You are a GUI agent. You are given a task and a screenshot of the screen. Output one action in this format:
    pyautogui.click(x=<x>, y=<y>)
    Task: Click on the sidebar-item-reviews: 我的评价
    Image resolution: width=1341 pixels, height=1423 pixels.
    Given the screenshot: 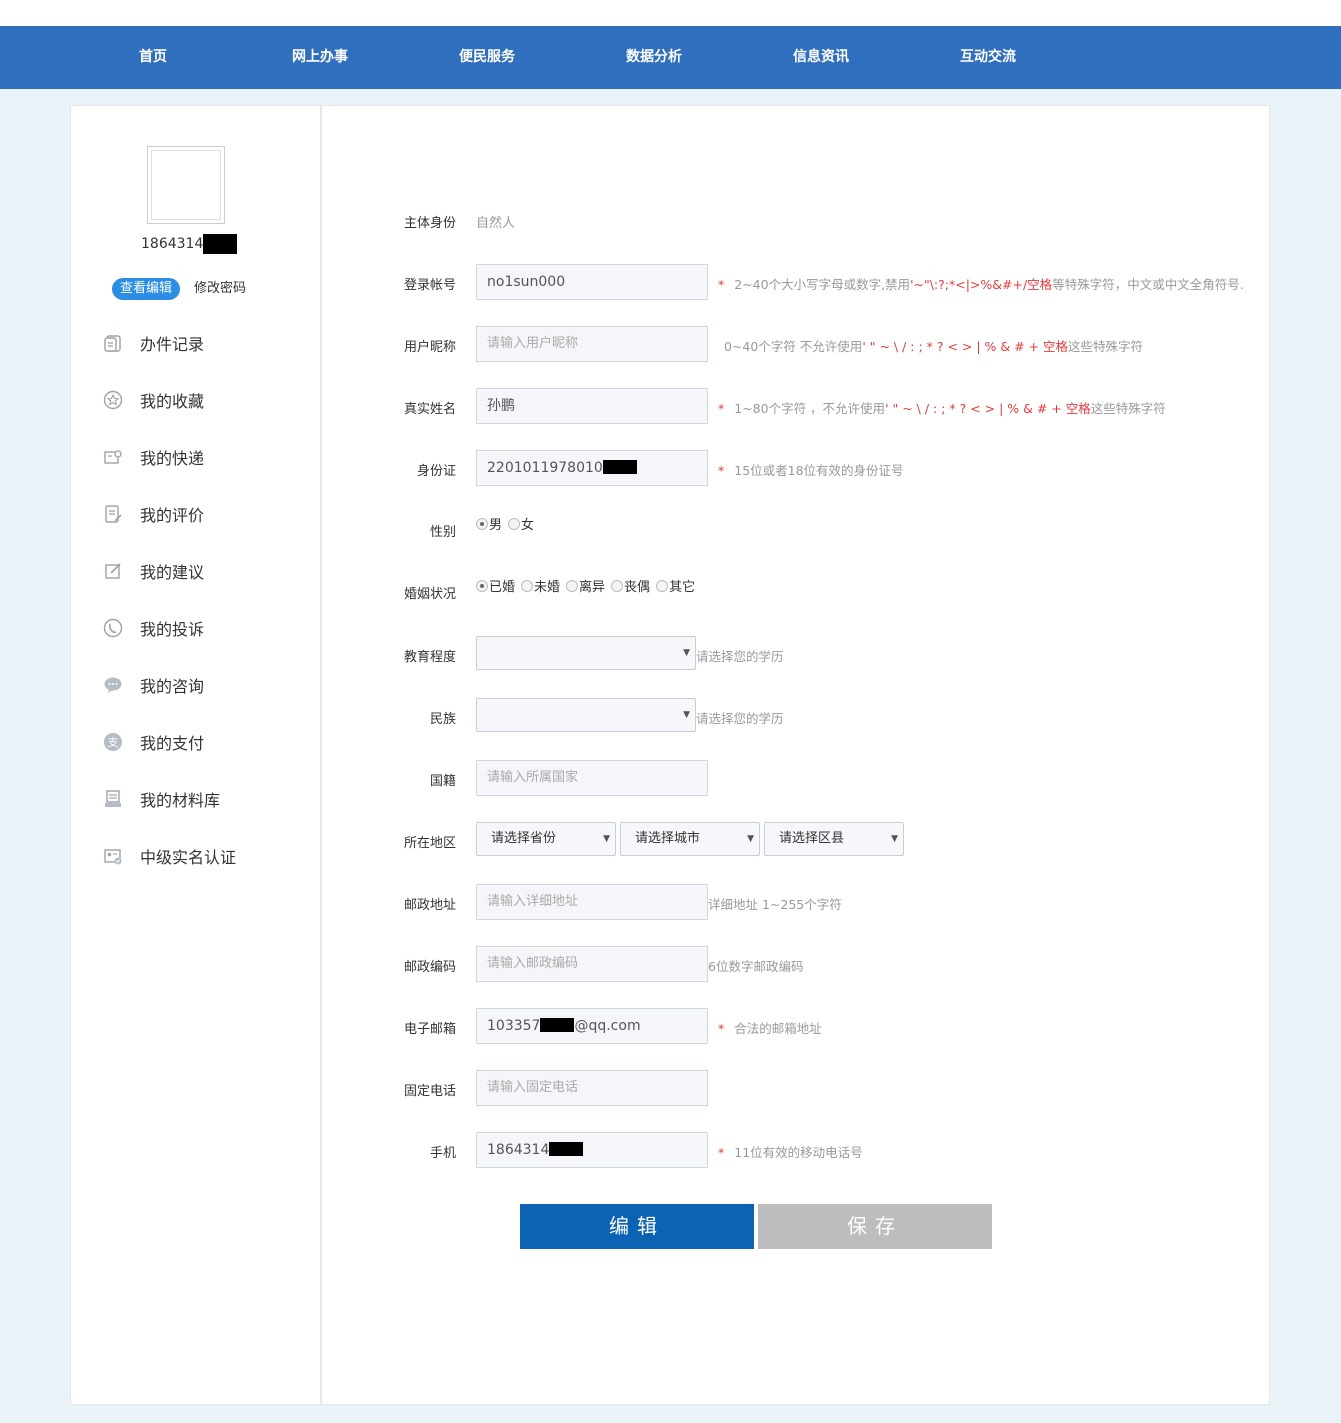 What is the action you would take?
    pyautogui.click(x=153, y=514)
    